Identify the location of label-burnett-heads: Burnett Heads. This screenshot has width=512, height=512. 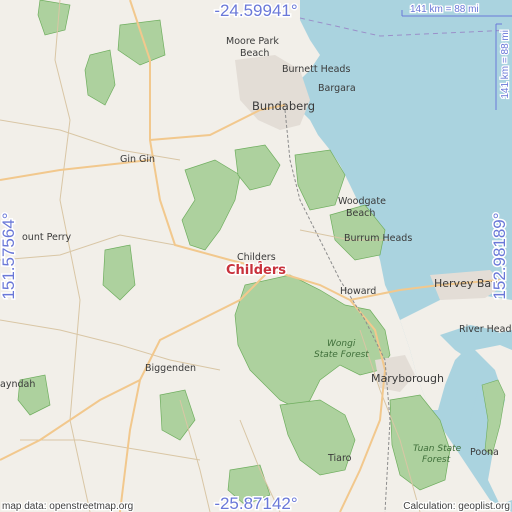
(316, 69).